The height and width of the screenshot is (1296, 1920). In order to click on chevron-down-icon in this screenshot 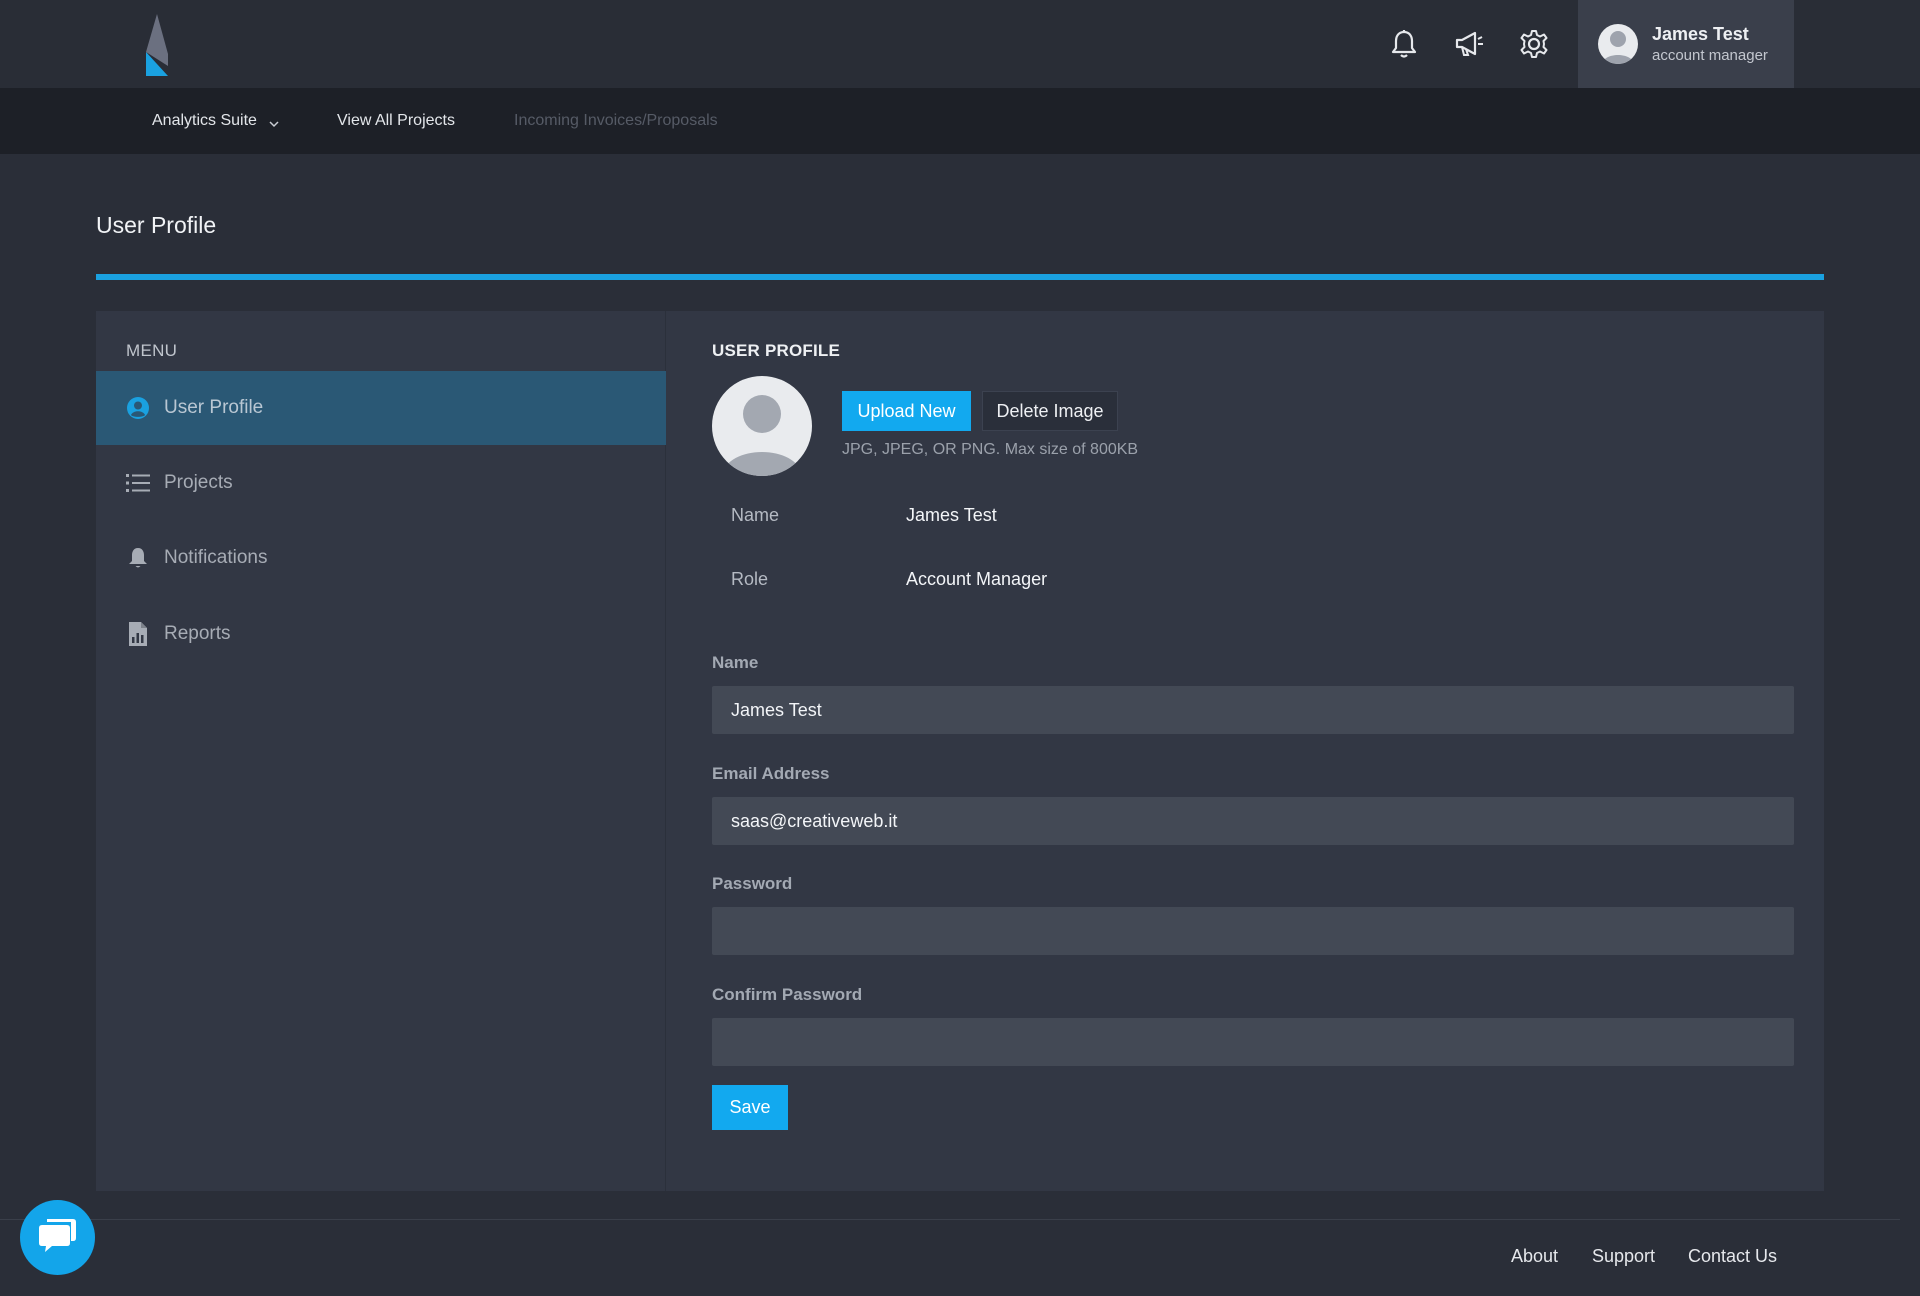, I will do `click(274, 122)`.